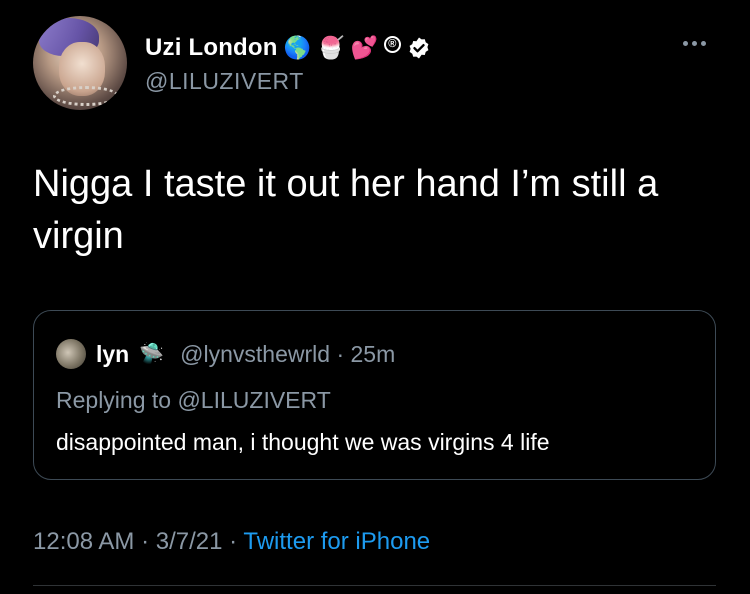 This screenshot has width=750, height=594. I want to click on quoted-tweet-header: lyn 🛸 @lynvsthewrld · 25m, so click(225, 354).